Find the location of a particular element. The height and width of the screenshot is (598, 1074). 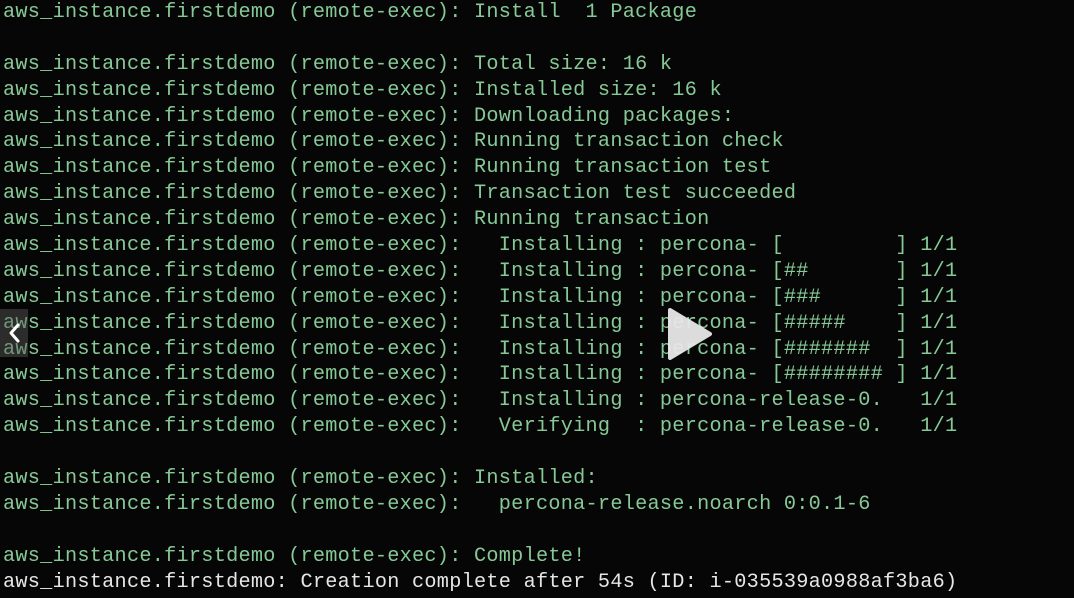

play-button is located at coordinates (688, 334).